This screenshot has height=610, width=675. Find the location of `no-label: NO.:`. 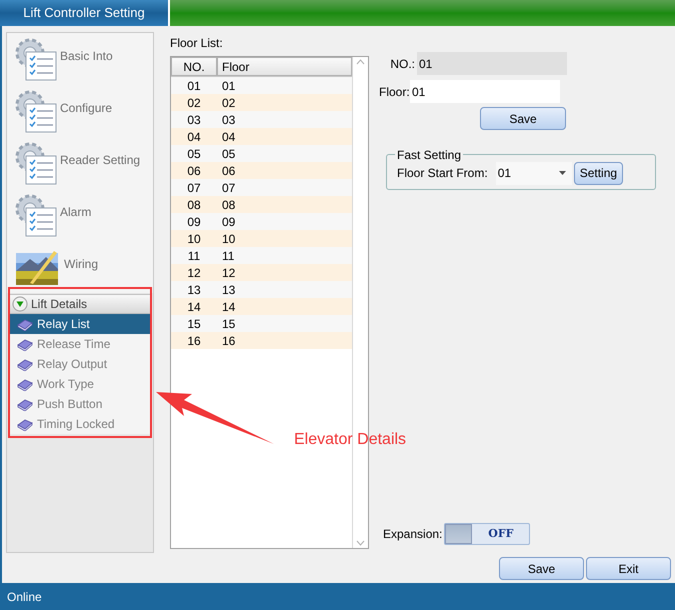

no-label: NO.: is located at coordinates (402, 64).